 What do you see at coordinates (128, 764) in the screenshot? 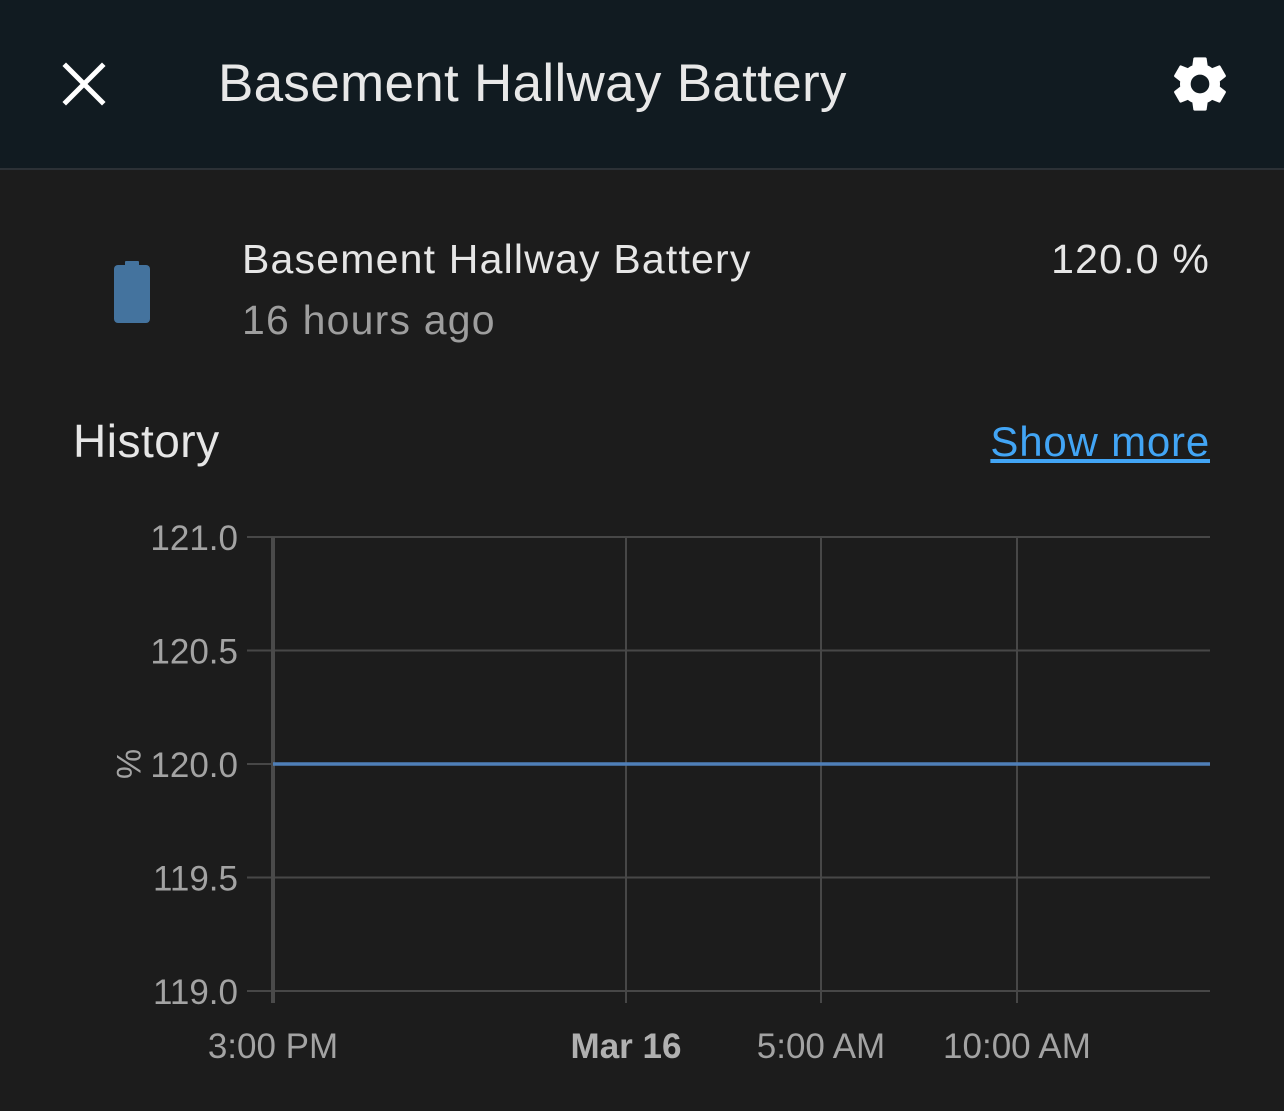
I see `y-axis-label: %` at bounding box center [128, 764].